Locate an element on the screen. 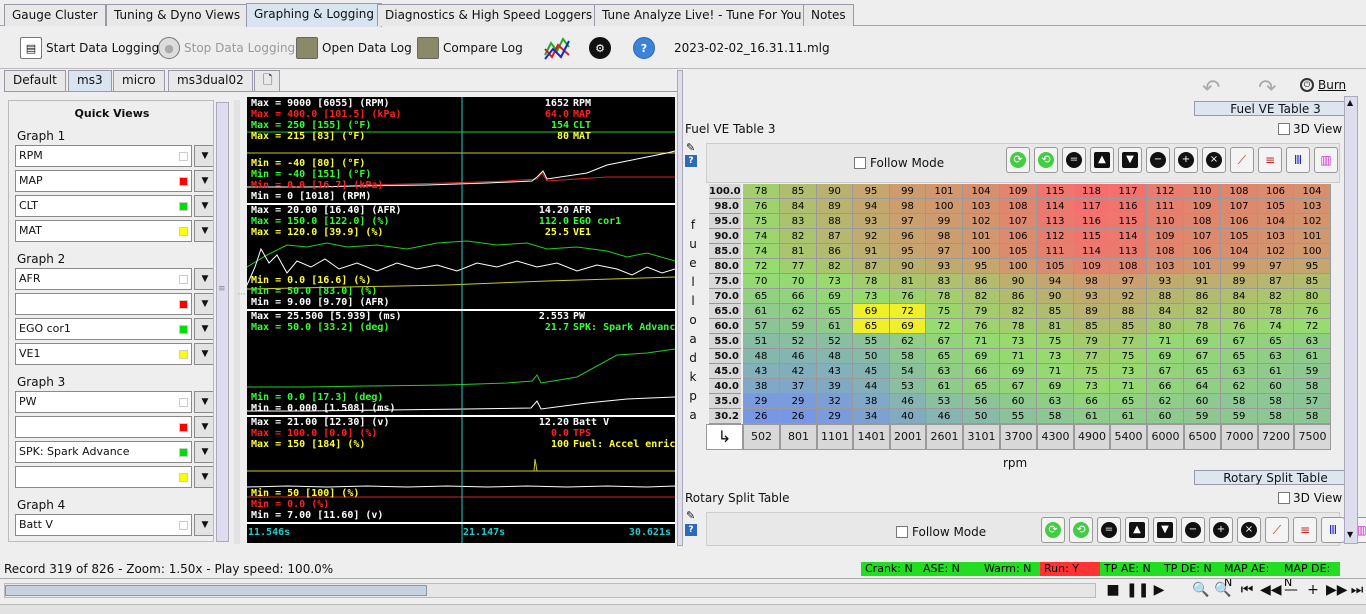  rpm-column-header: 7500 is located at coordinates (1312, 437).